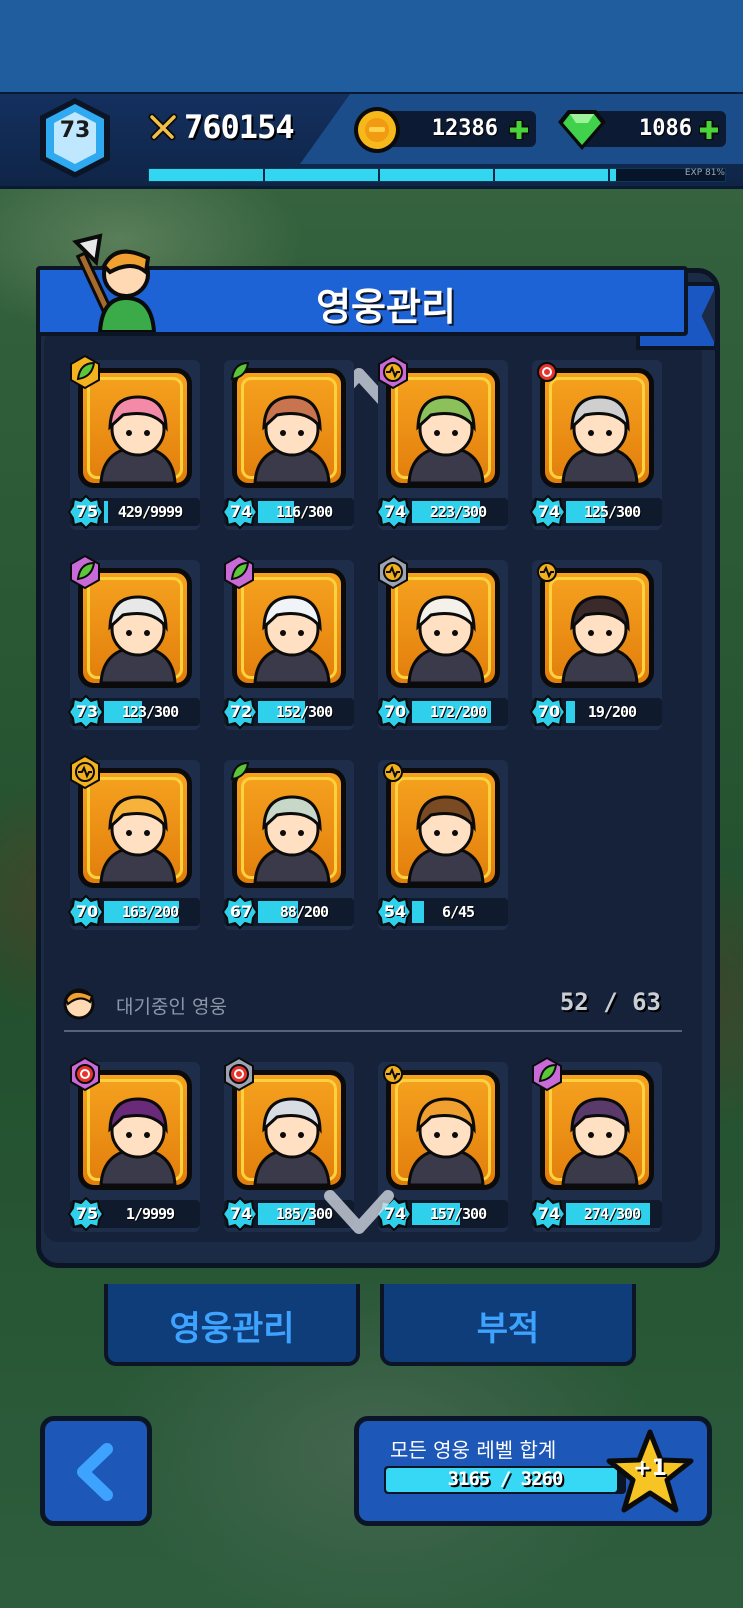  Describe the element at coordinates (171, 1007) in the screenshot. I see `standby-heroes-label: 대기중인 영웅` at that location.